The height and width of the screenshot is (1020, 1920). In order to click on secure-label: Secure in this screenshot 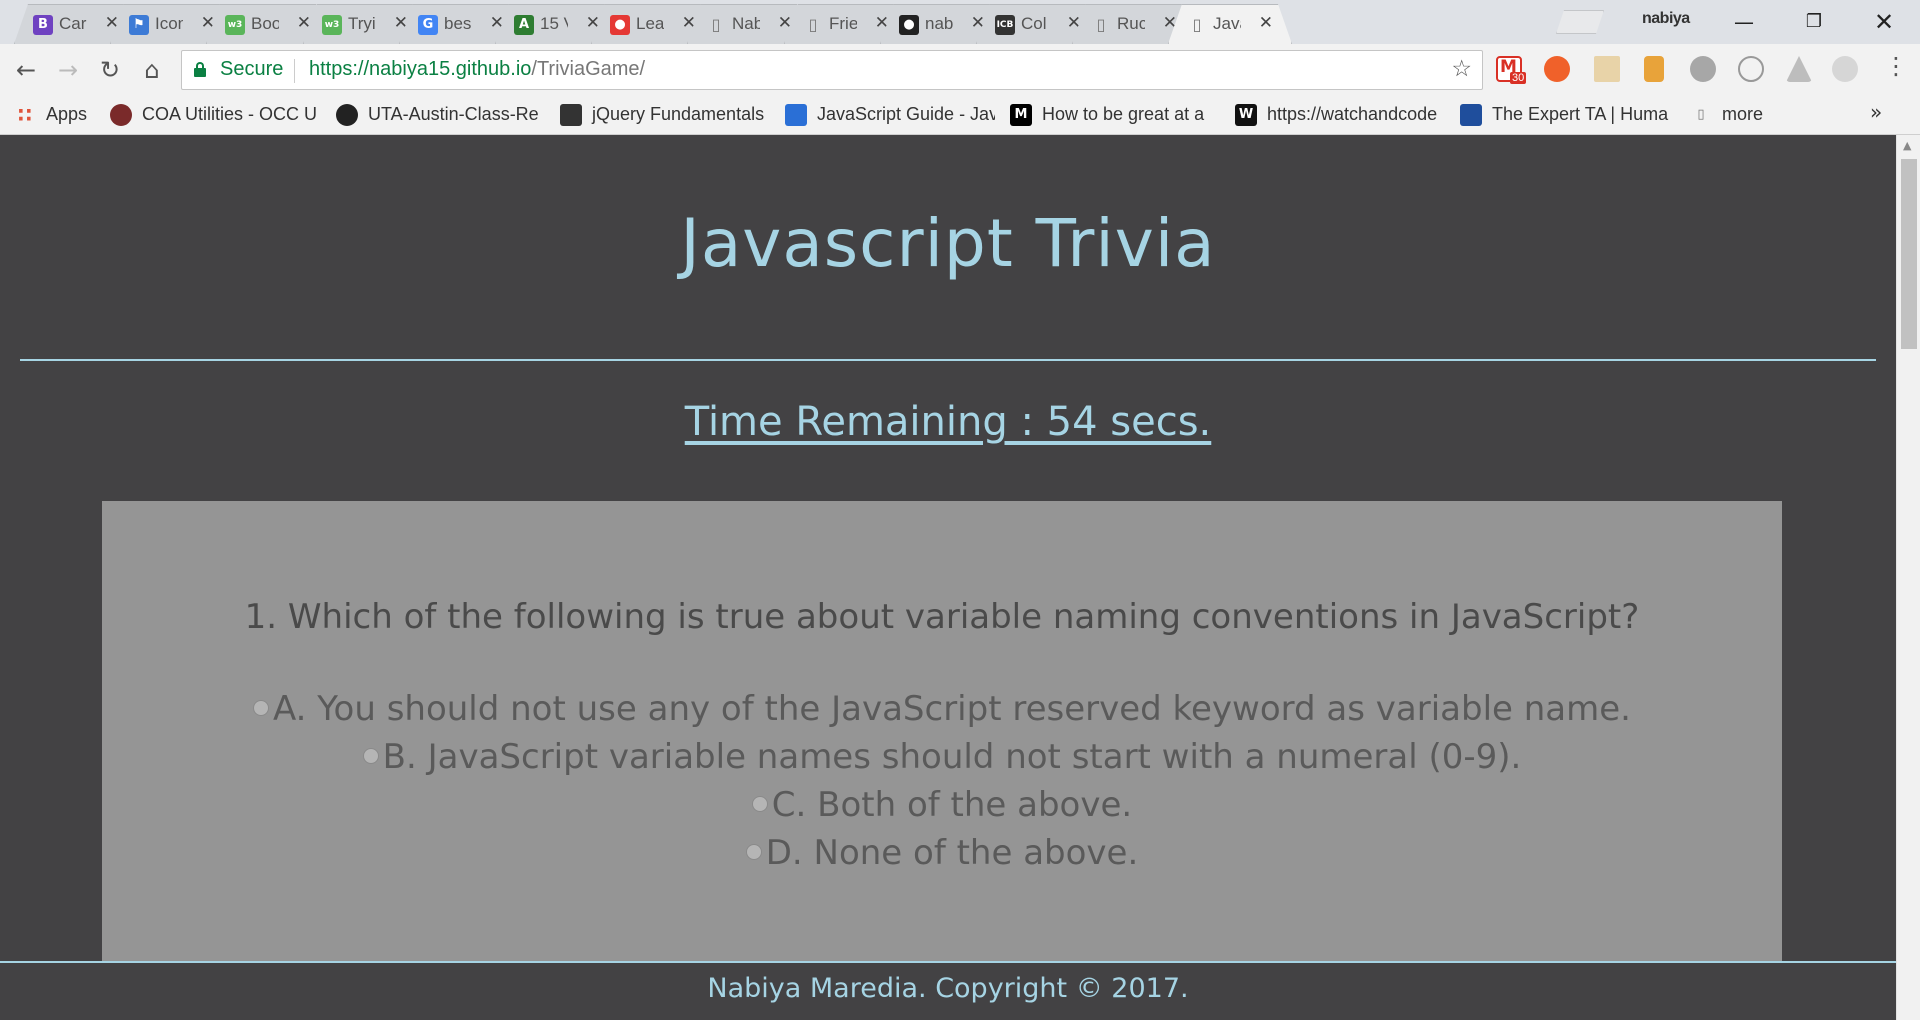, I will do `click(252, 69)`.